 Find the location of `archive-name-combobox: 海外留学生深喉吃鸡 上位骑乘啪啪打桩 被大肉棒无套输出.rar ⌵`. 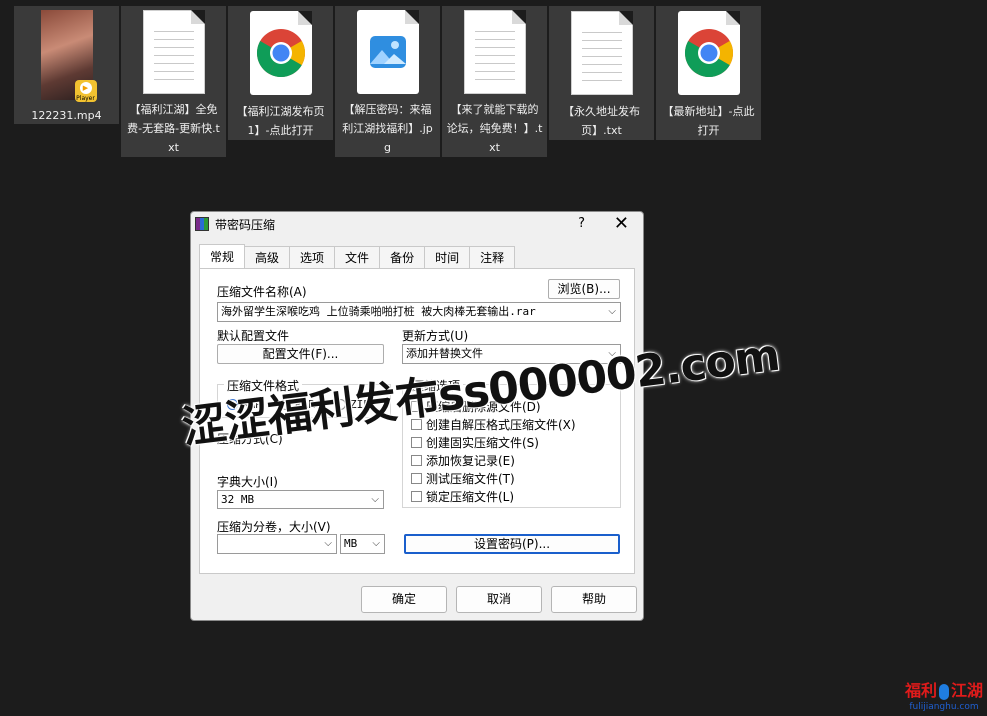

archive-name-combobox: 海外留学生深喉吃鸡 上位骑乘啪啪打桩 被大肉棒无套输出.rar ⌵ is located at coordinates (419, 312).